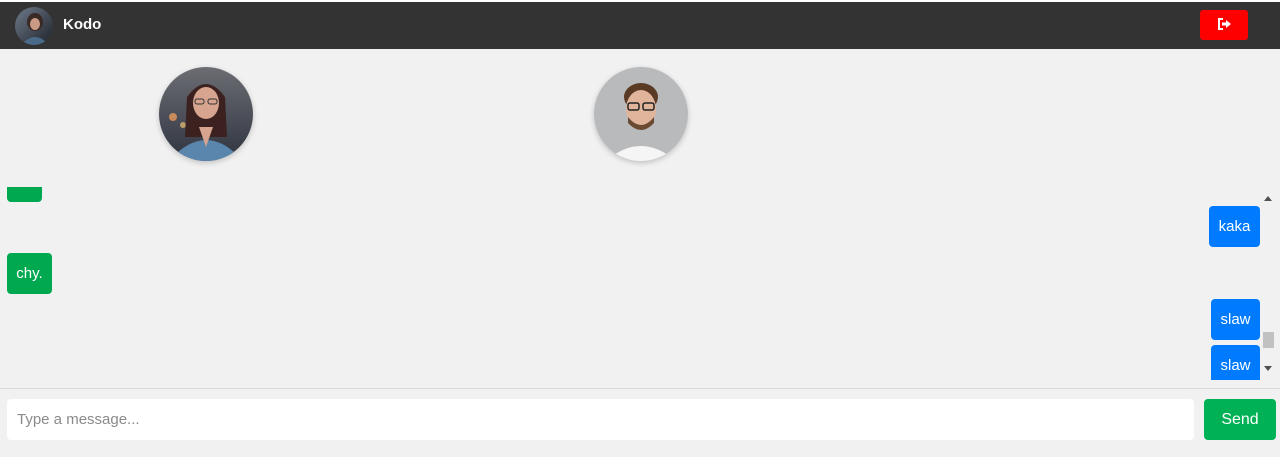 This screenshot has height=457, width=1280. What do you see at coordinates (1268, 285) in the screenshot?
I see `chat-scrollbar` at bounding box center [1268, 285].